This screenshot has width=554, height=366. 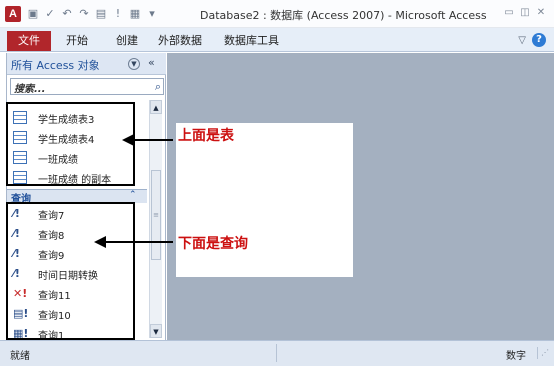 What do you see at coordinates (50, 14) in the screenshot?
I see `checkmark-icon: ✓` at bounding box center [50, 14].